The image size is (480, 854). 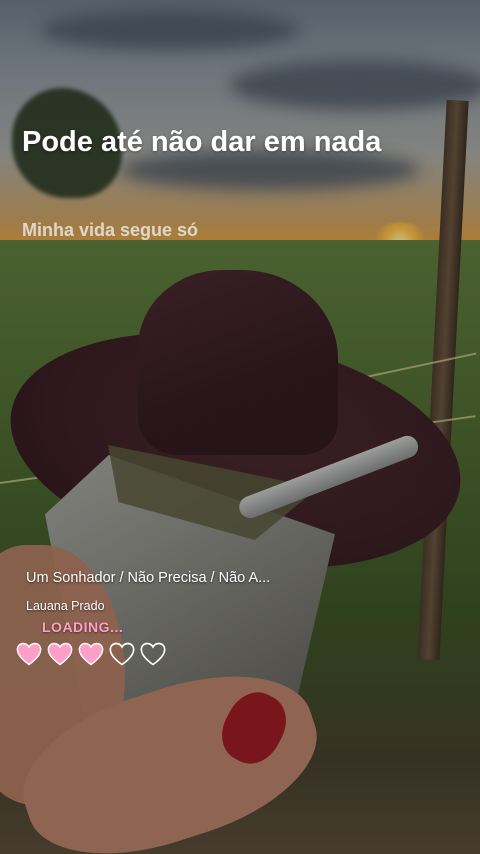 I want to click on story-subtitle: Minha vida segue só, so click(x=110, y=230).